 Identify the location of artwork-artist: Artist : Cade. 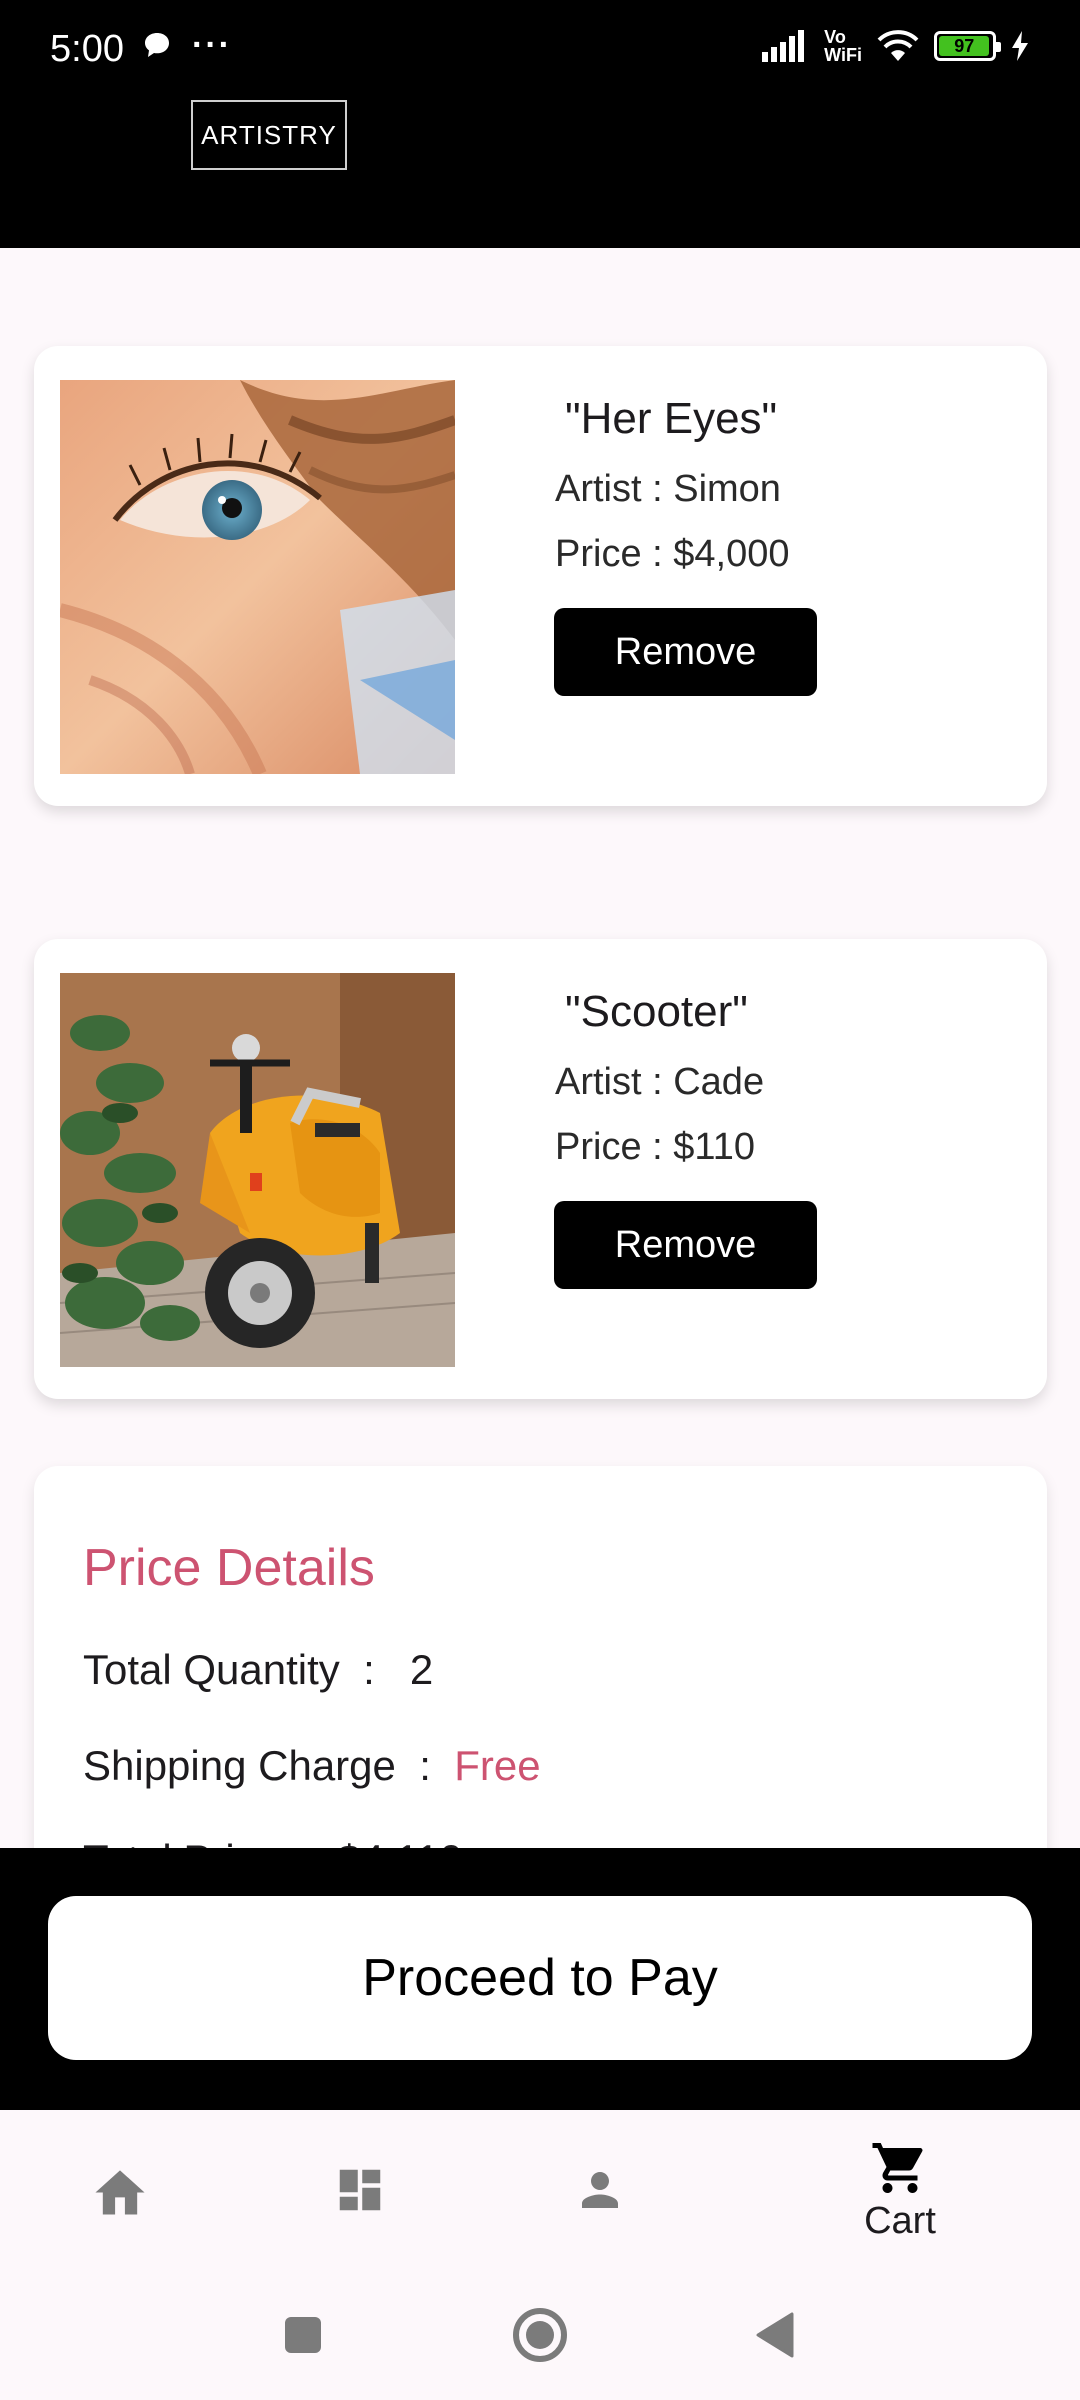
(660, 1082).